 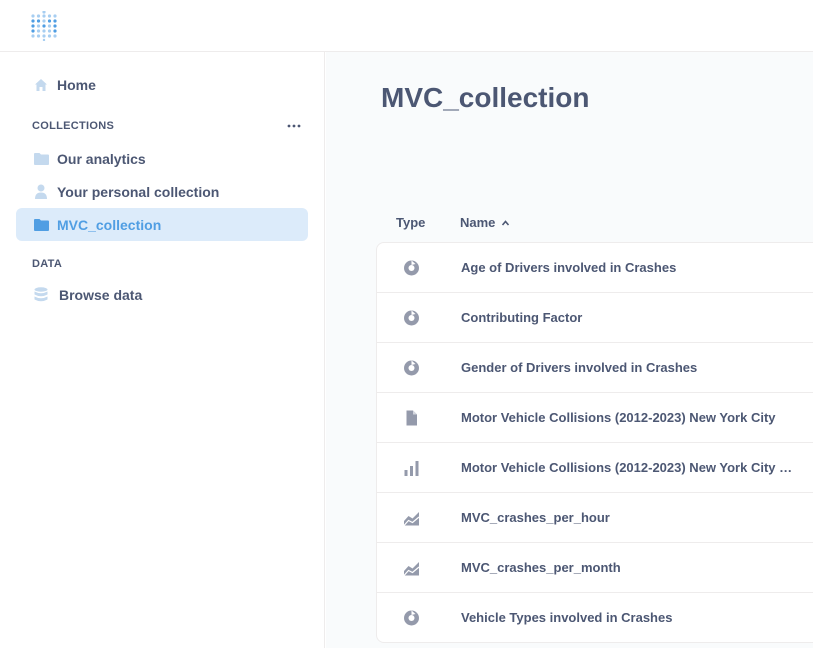 What do you see at coordinates (633, 517) in the screenshot?
I see `item-name: MVC_crashes_per_hour` at bounding box center [633, 517].